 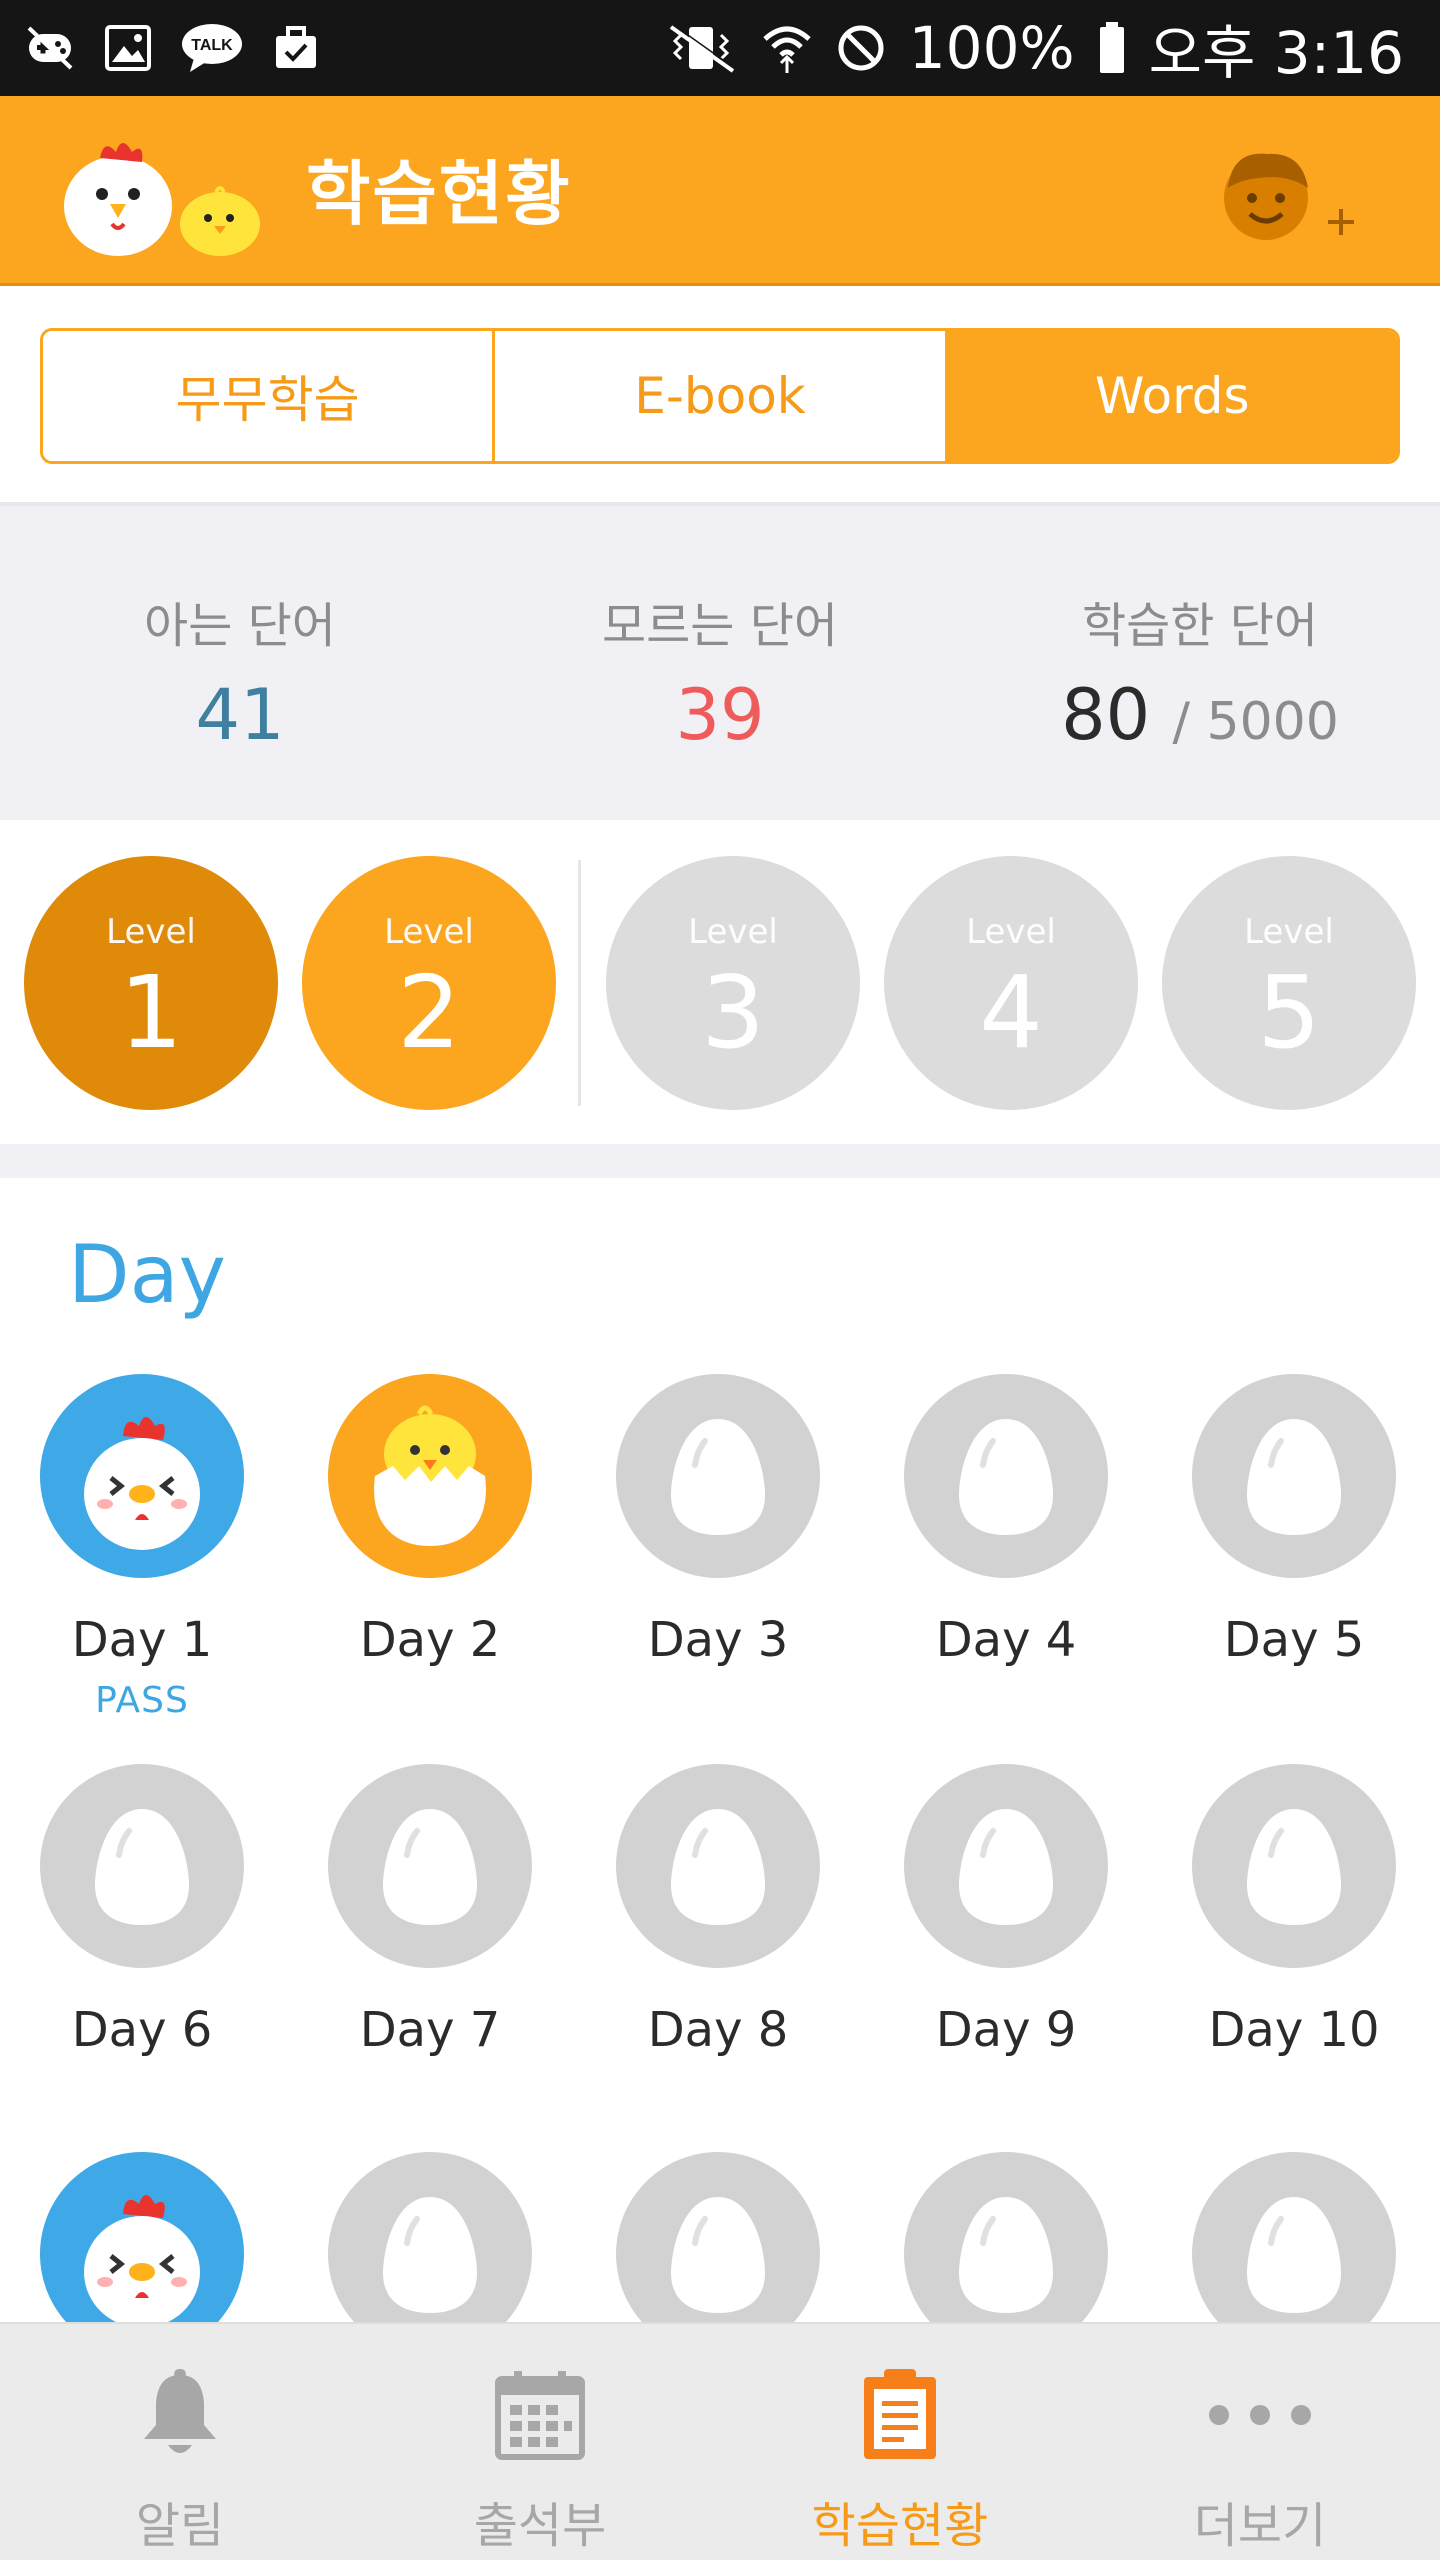 I want to click on page-title: 학습현황, so click(x=439, y=194).